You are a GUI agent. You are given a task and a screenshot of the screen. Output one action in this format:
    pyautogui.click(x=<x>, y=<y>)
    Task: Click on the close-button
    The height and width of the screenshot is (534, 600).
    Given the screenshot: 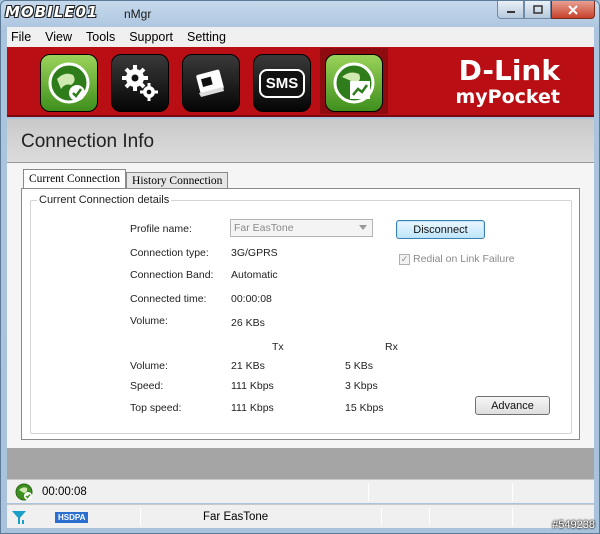 What is the action you would take?
    pyautogui.click(x=573, y=10)
    